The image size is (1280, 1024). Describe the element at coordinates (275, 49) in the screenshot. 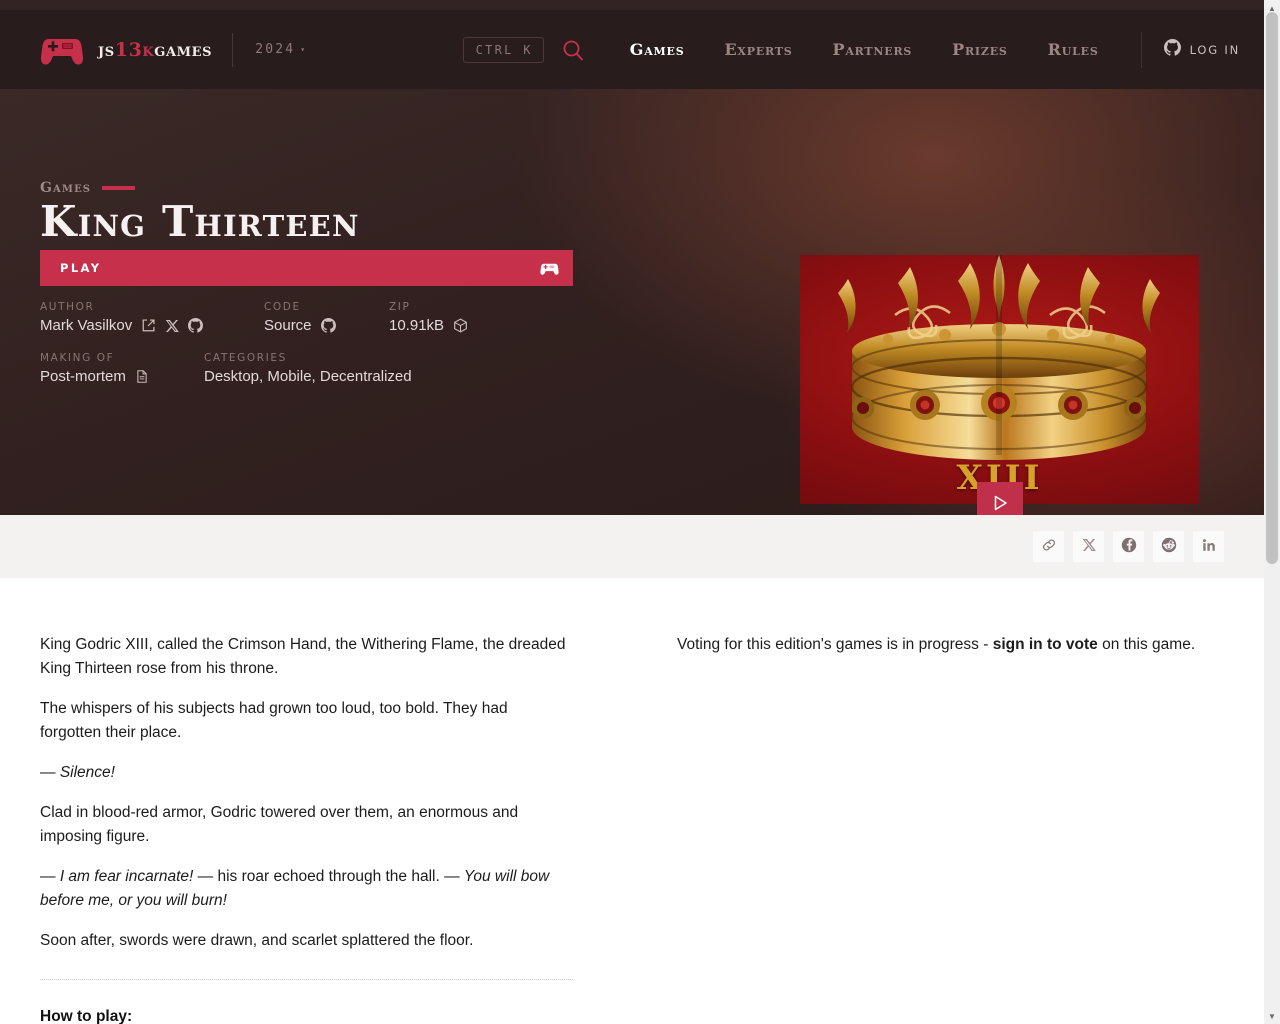

I see `edition-year: 2024` at that location.